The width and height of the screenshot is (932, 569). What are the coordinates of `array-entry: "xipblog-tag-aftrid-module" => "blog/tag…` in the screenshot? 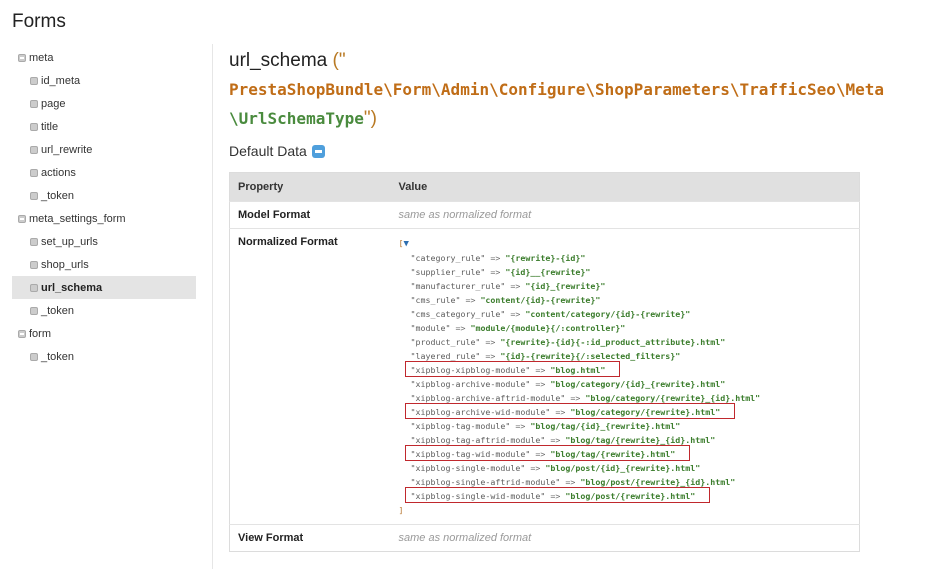 It's located at (625, 440).